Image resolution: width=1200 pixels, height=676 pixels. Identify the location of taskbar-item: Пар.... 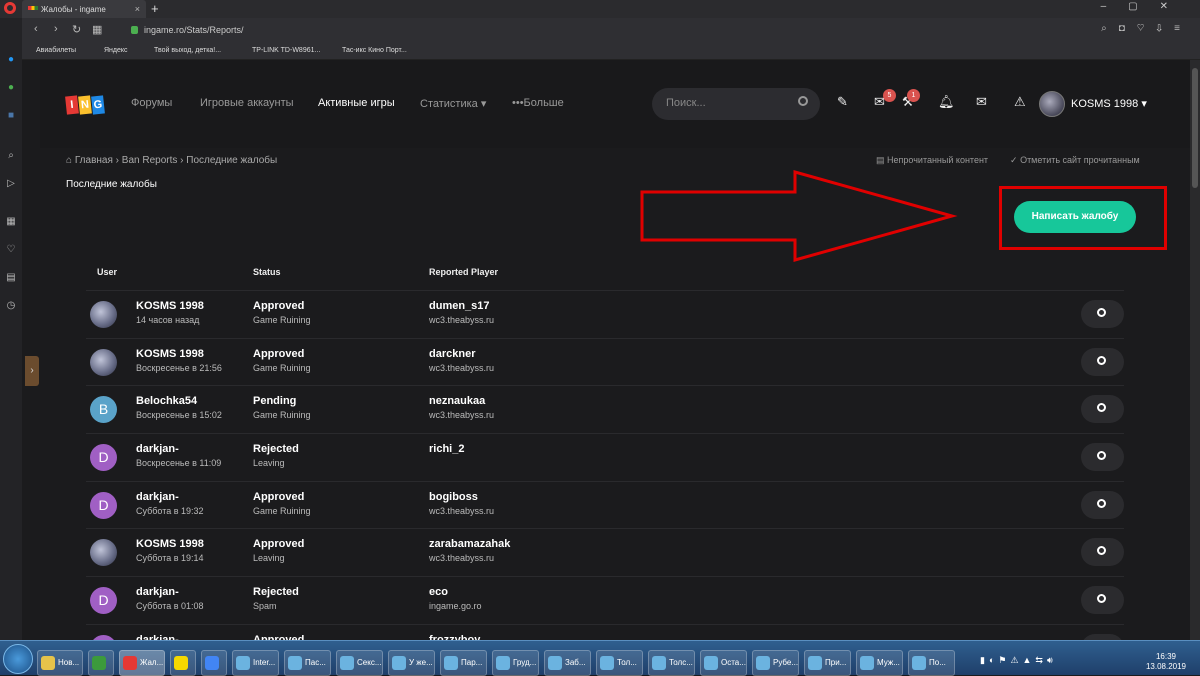
(463, 663).